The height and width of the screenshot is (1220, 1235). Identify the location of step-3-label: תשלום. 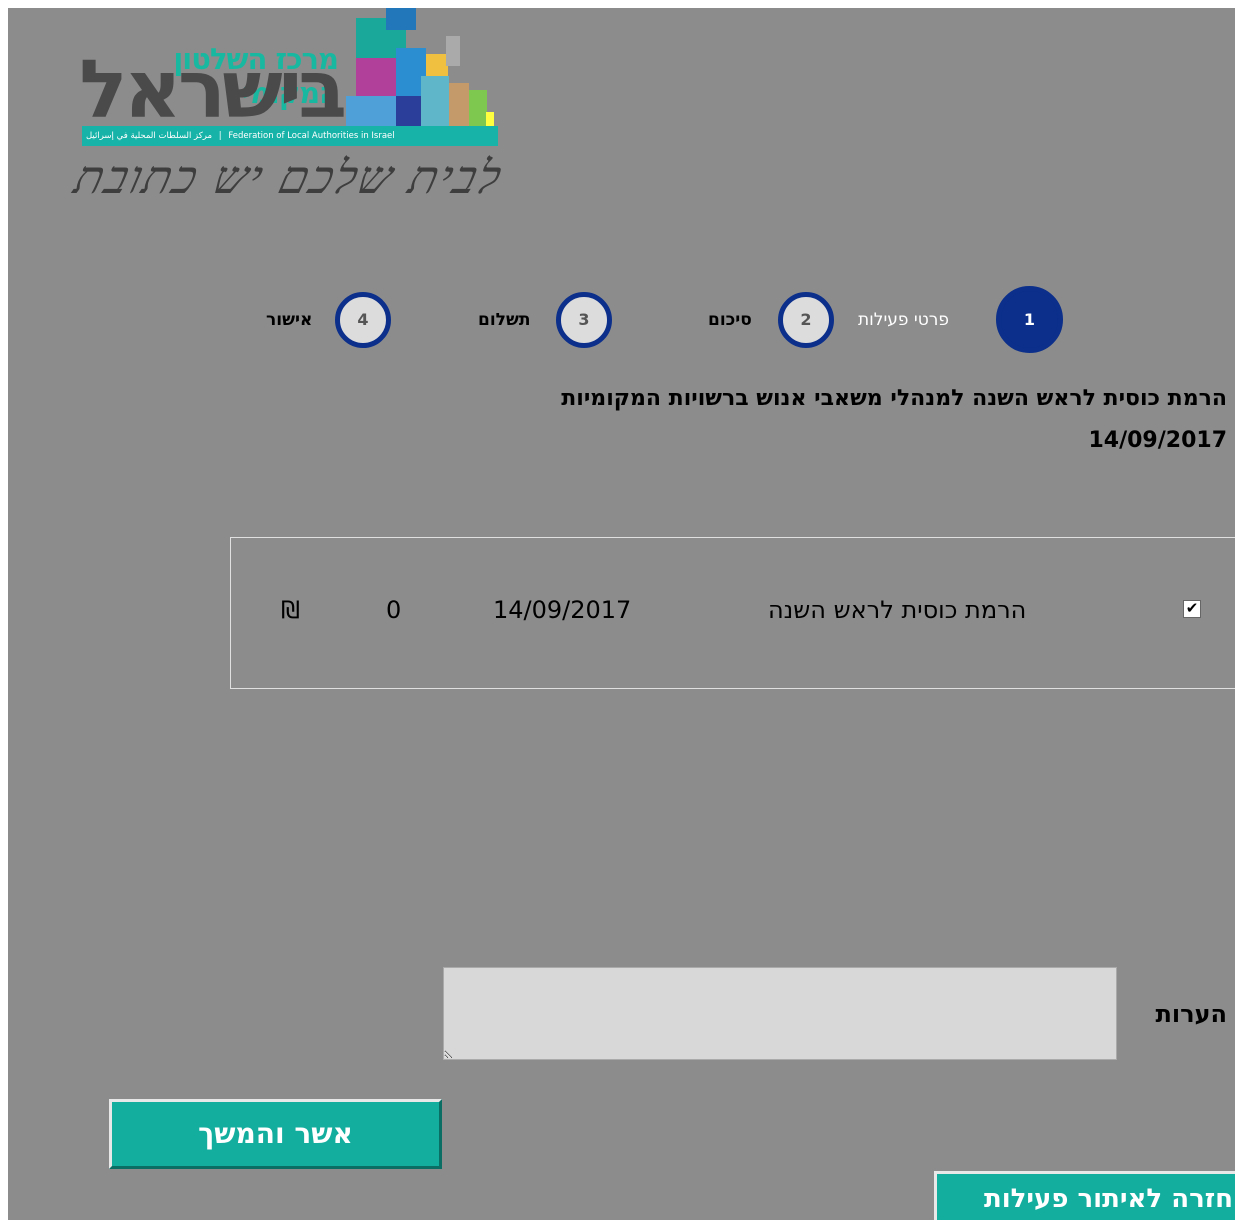
(504, 320).